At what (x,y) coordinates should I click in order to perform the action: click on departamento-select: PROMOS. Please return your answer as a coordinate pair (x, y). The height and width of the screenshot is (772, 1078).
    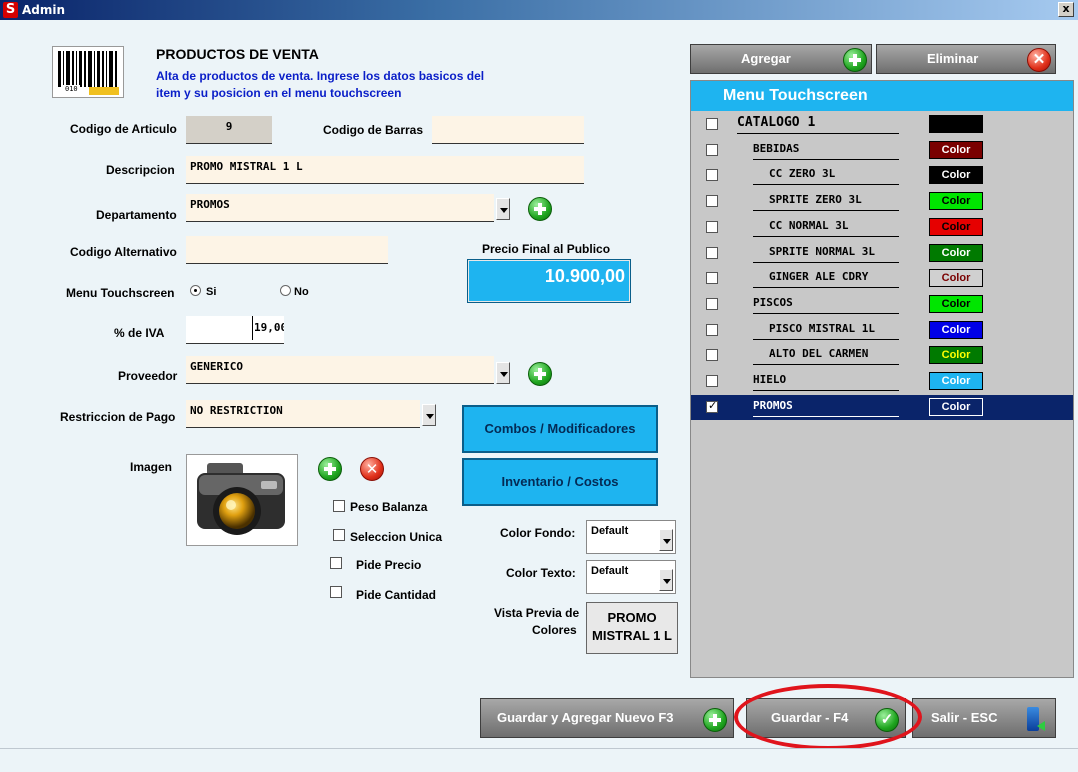
    Looking at the image, I should click on (340, 208).